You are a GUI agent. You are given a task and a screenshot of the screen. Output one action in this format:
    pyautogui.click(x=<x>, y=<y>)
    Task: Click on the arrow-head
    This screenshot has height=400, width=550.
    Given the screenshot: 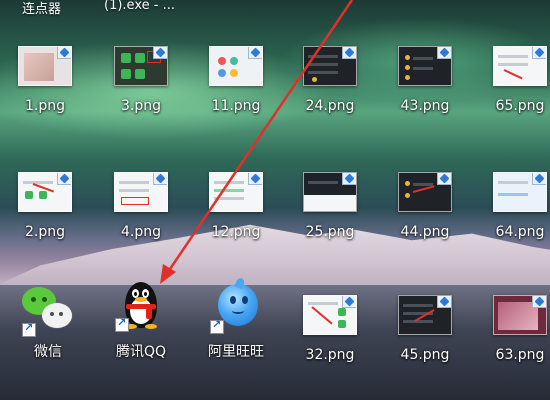 What is the action you would take?
    pyautogui.click(x=168, y=274)
    